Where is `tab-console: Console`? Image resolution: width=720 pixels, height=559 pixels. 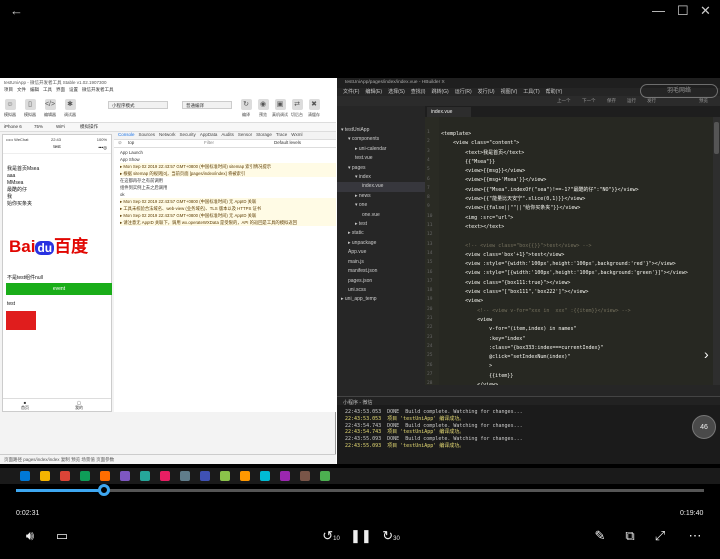
tab-console: Console is located at coordinates (126, 134).